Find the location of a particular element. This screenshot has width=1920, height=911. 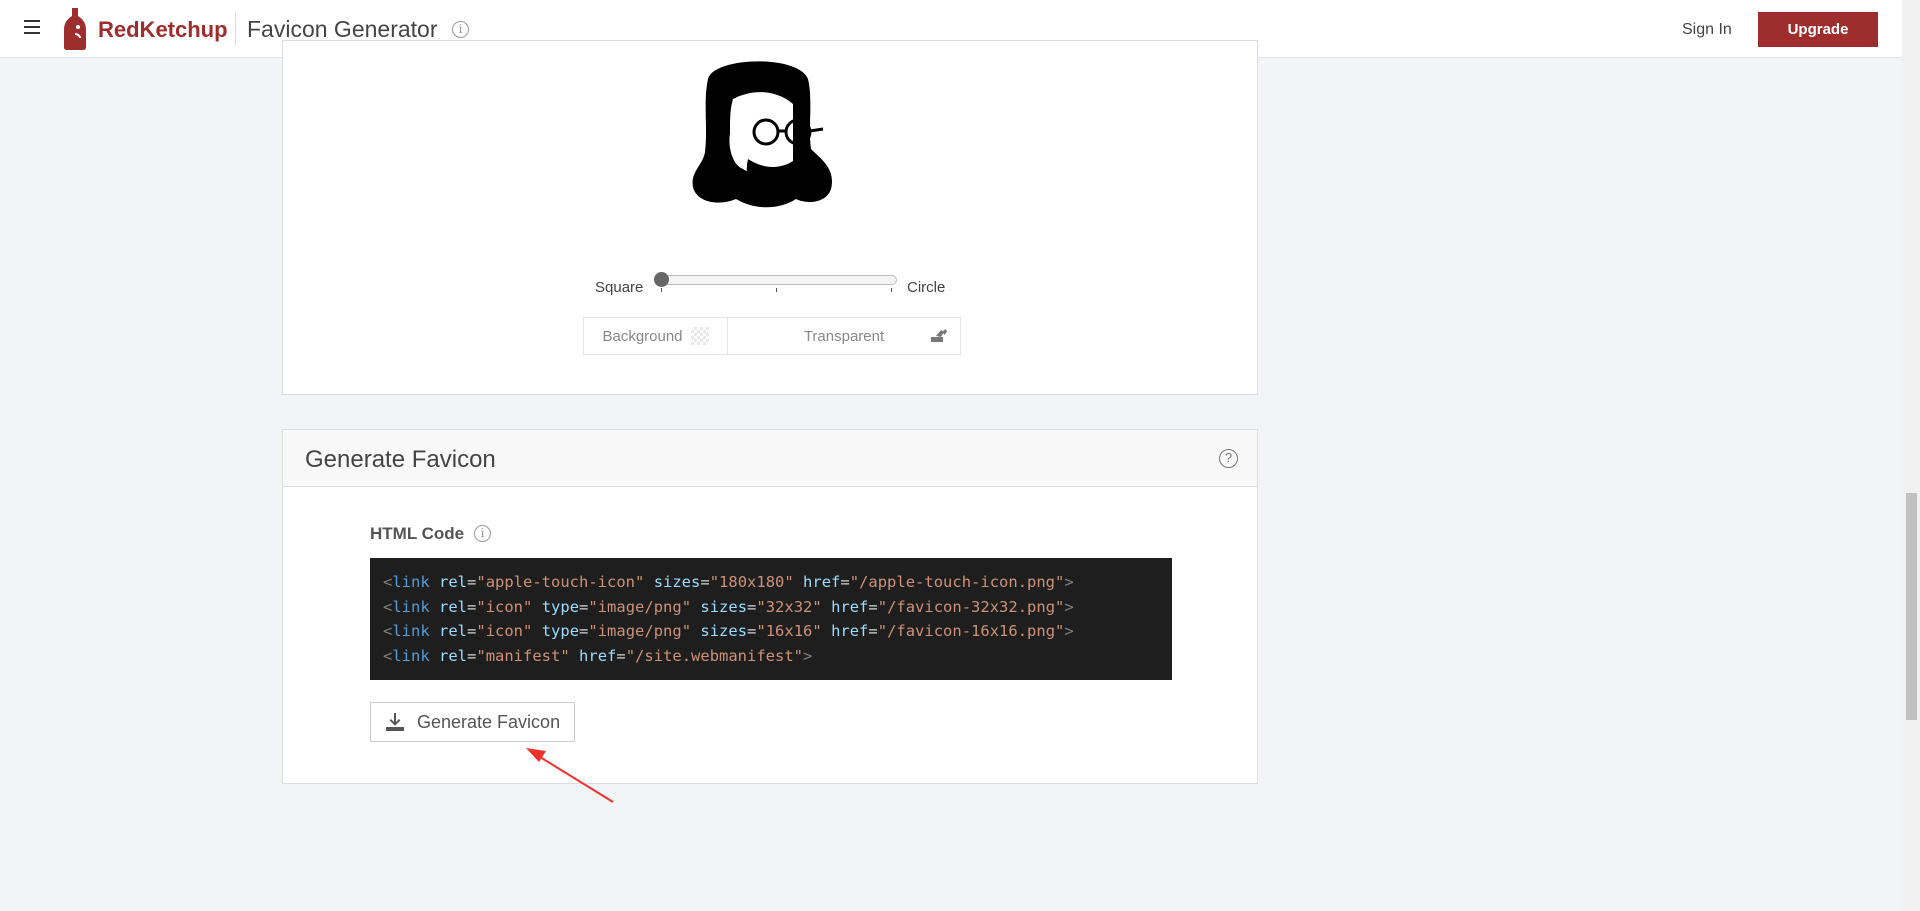

divider is located at coordinates (235, 29).